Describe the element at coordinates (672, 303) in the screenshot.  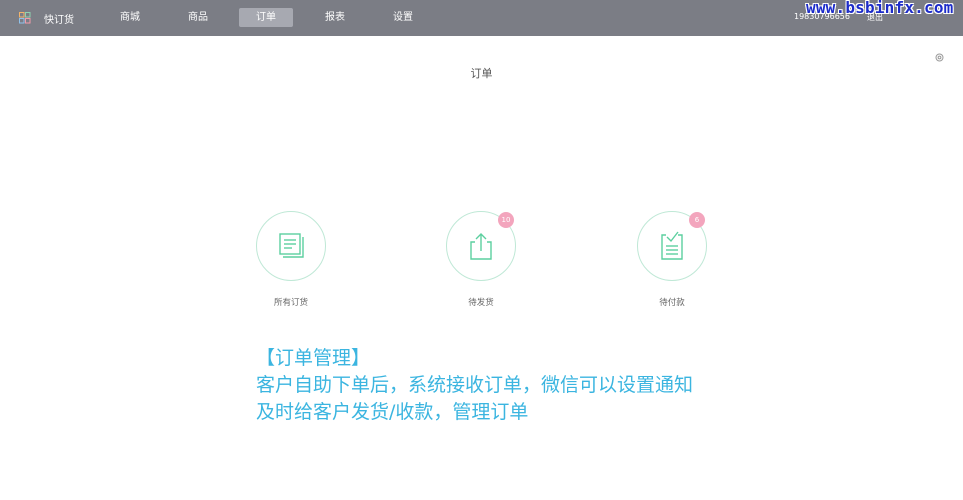
I see `card-label: 待付款` at that location.